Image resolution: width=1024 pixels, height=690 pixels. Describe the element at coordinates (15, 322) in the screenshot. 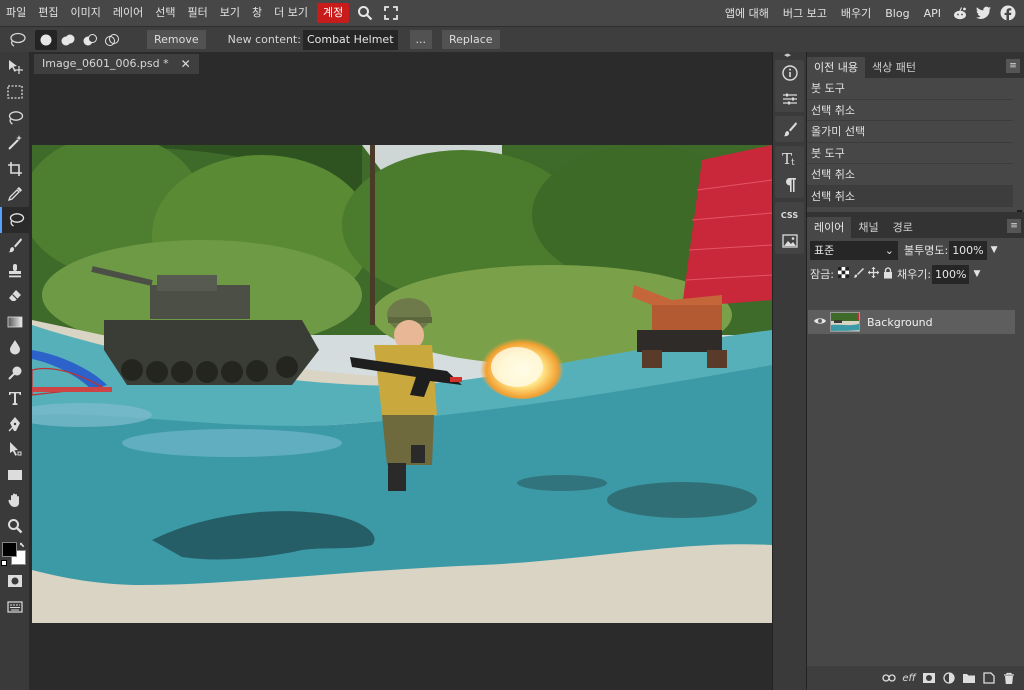

I see `gradient-tool-icon` at that location.